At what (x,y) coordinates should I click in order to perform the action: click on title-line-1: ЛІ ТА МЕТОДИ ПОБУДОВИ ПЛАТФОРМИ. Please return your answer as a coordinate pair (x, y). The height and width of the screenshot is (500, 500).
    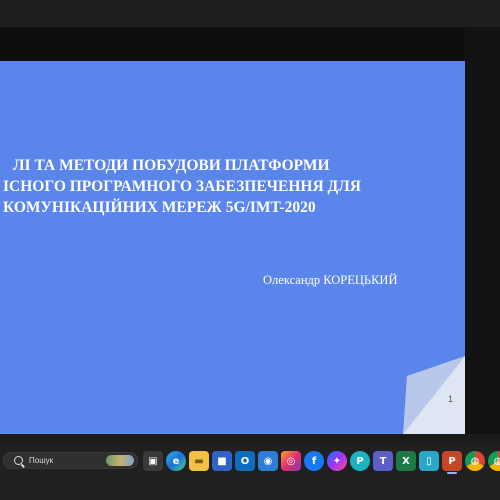
    Looking at the image, I should click on (171, 165).